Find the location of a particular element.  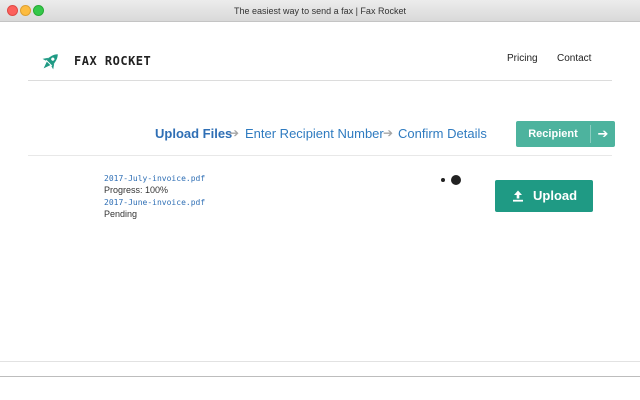

step-enter-recipient-number: Enter Recipient Number is located at coordinates (314, 133).